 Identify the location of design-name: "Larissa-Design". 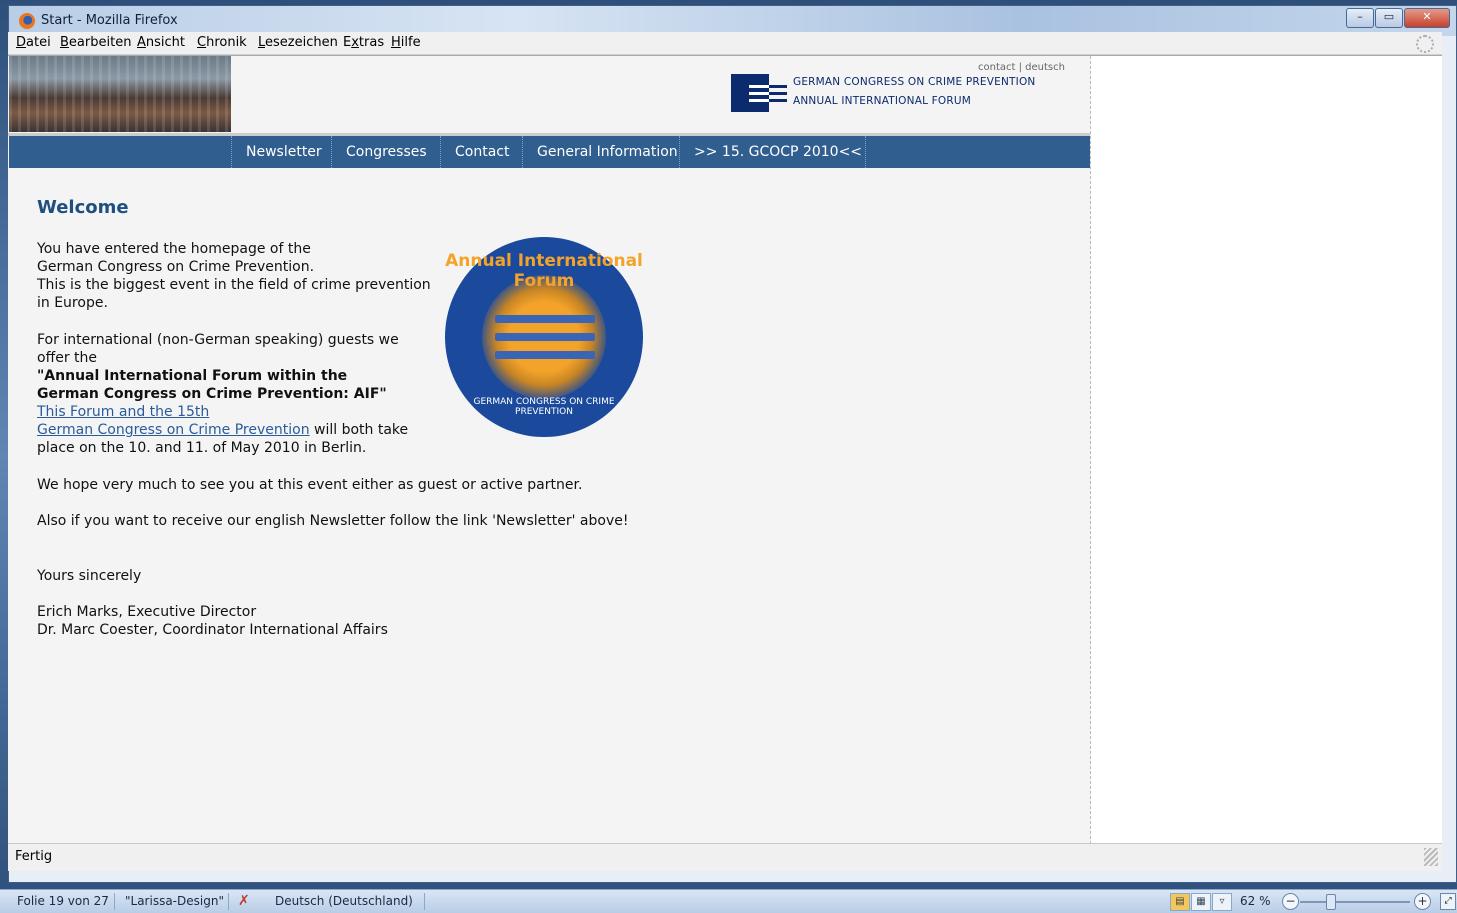
(174, 901).